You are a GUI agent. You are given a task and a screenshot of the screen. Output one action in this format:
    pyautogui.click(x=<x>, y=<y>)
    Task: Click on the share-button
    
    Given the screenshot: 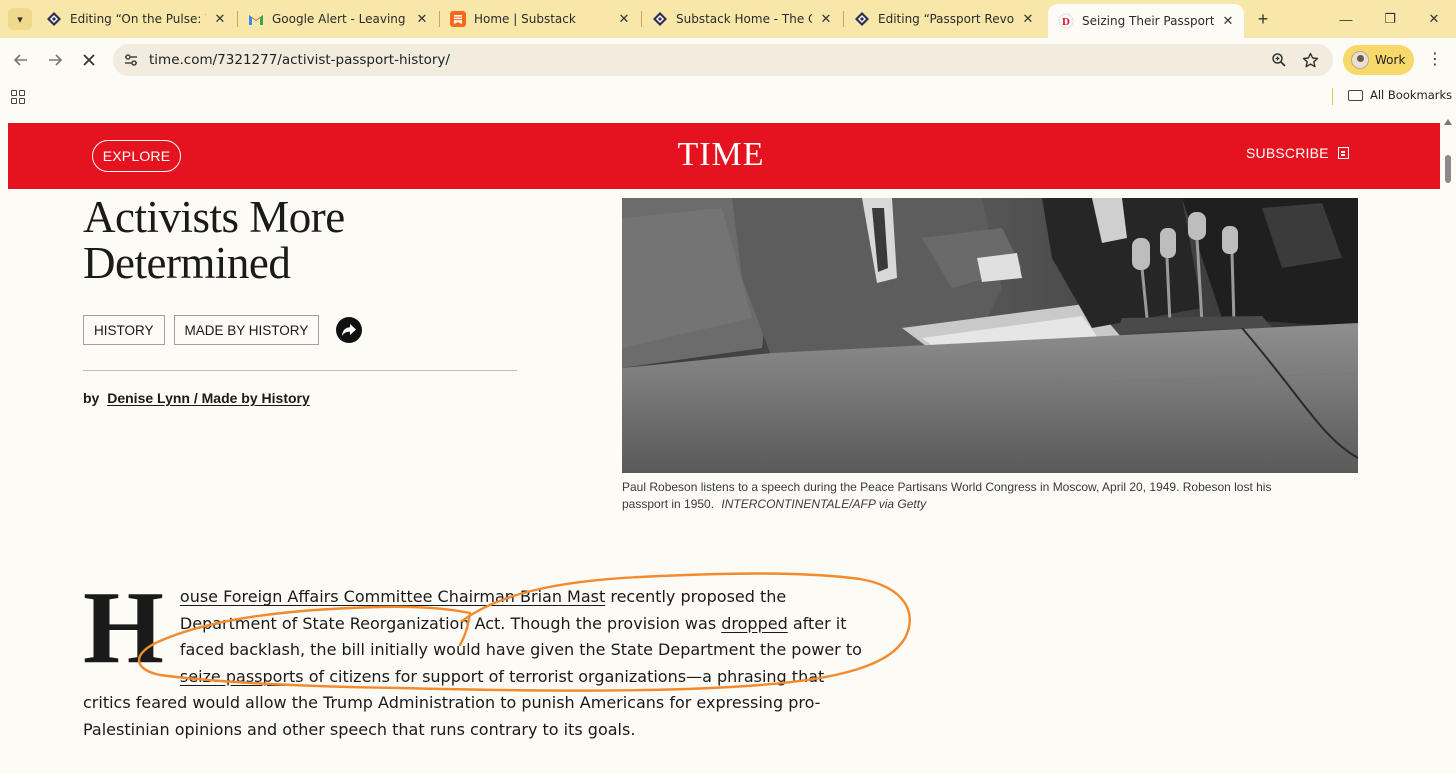 What is the action you would take?
    pyautogui.click(x=349, y=330)
    